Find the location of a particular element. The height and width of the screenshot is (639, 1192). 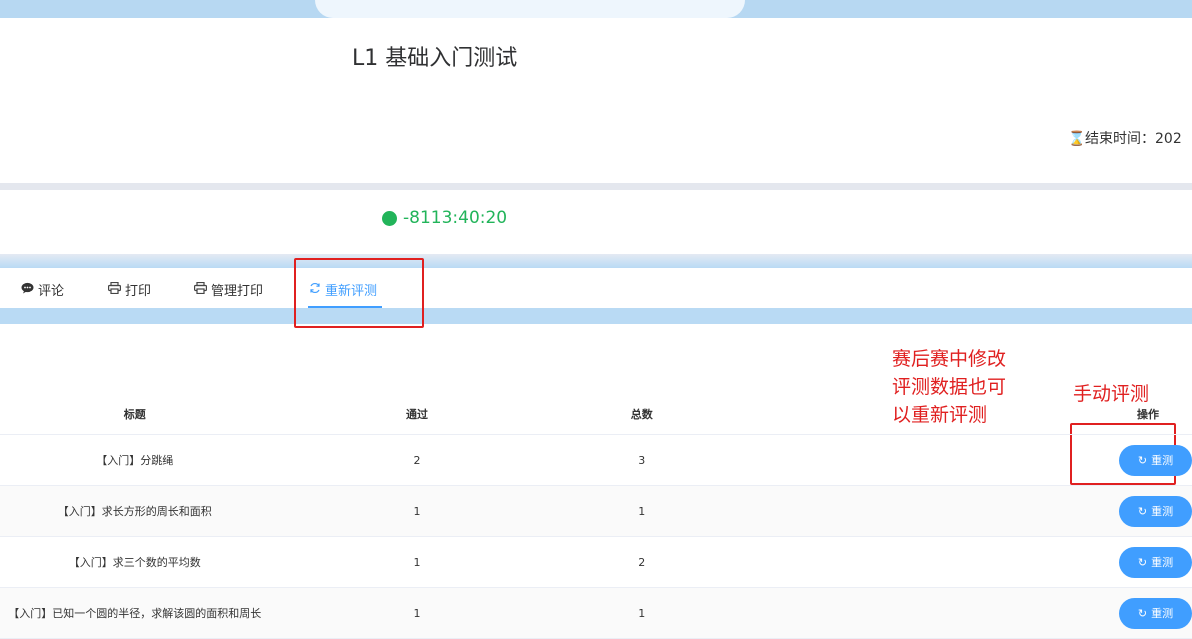

tab-comment: 评论 is located at coordinates (42, 289).